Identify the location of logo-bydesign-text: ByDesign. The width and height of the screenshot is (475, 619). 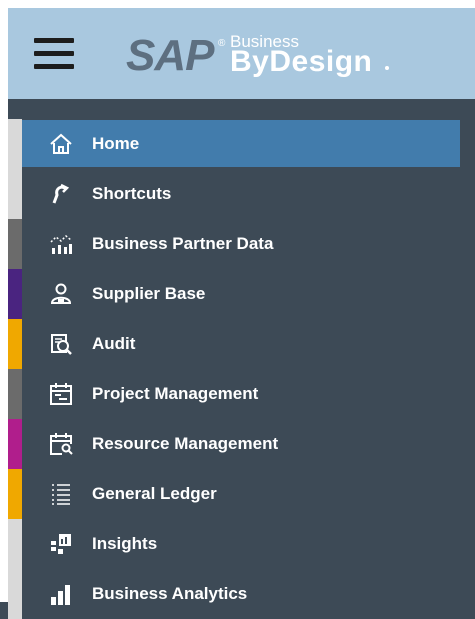
(301, 61).